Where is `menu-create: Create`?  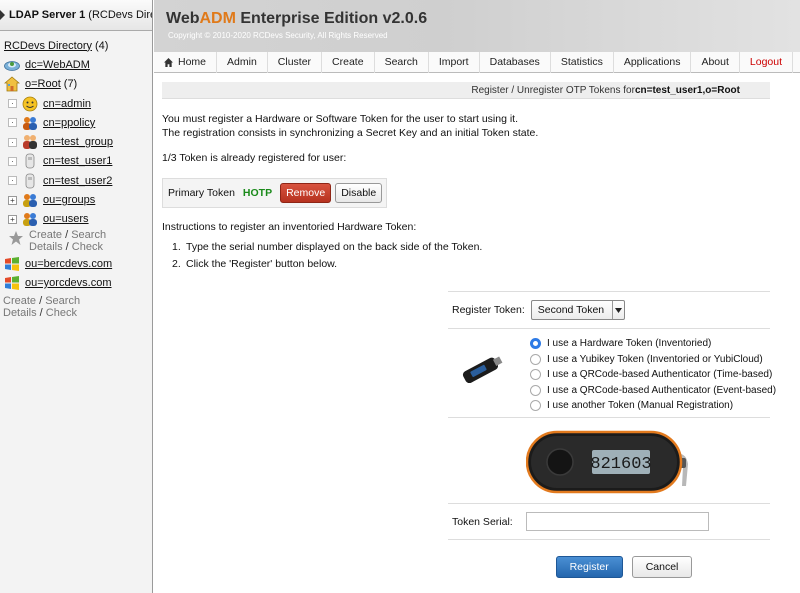
menu-create: Create is located at coordinates (348, 62).